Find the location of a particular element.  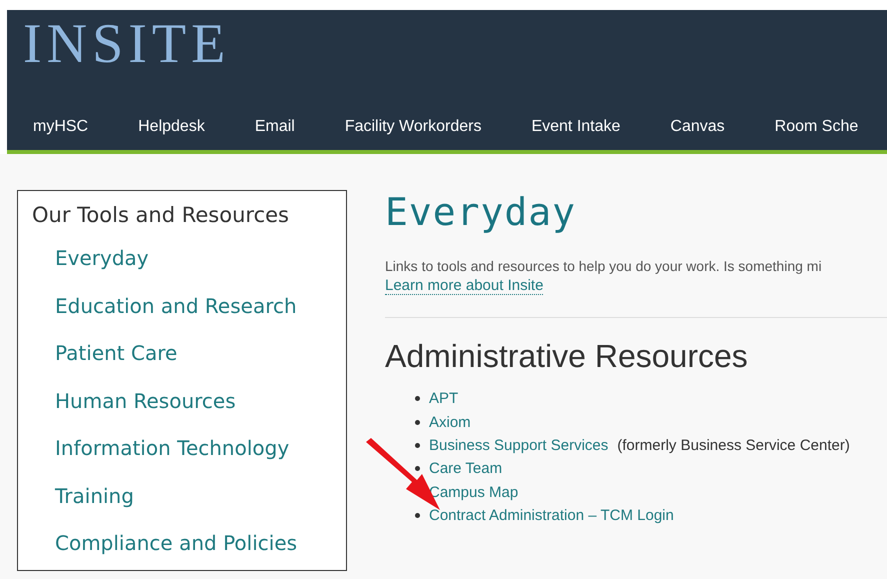

sidebar-link: Everyday is located at coordinates (102, 258).